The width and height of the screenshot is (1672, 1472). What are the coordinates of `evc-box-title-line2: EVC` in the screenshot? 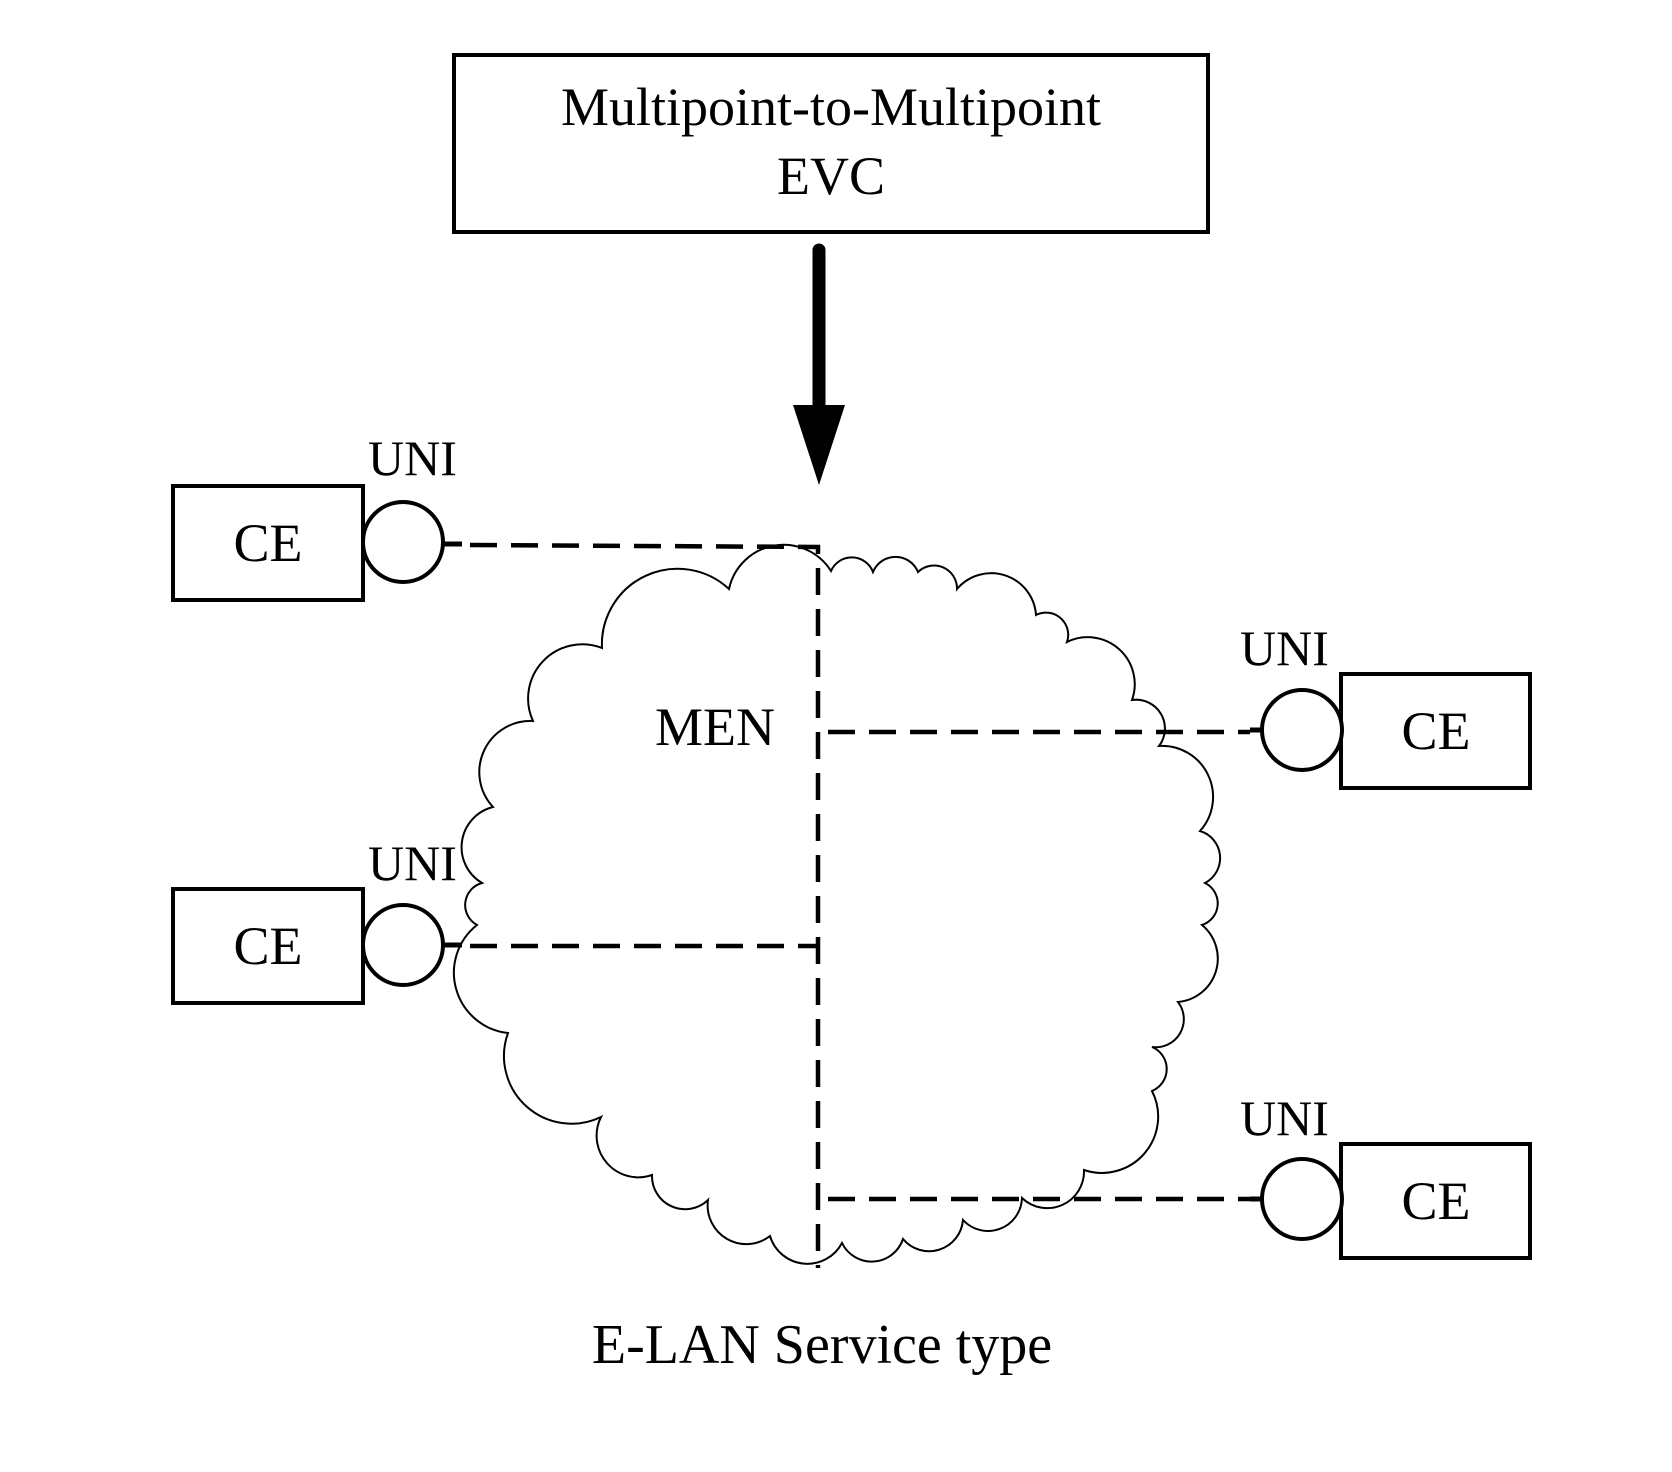 It's located at (831, 176).